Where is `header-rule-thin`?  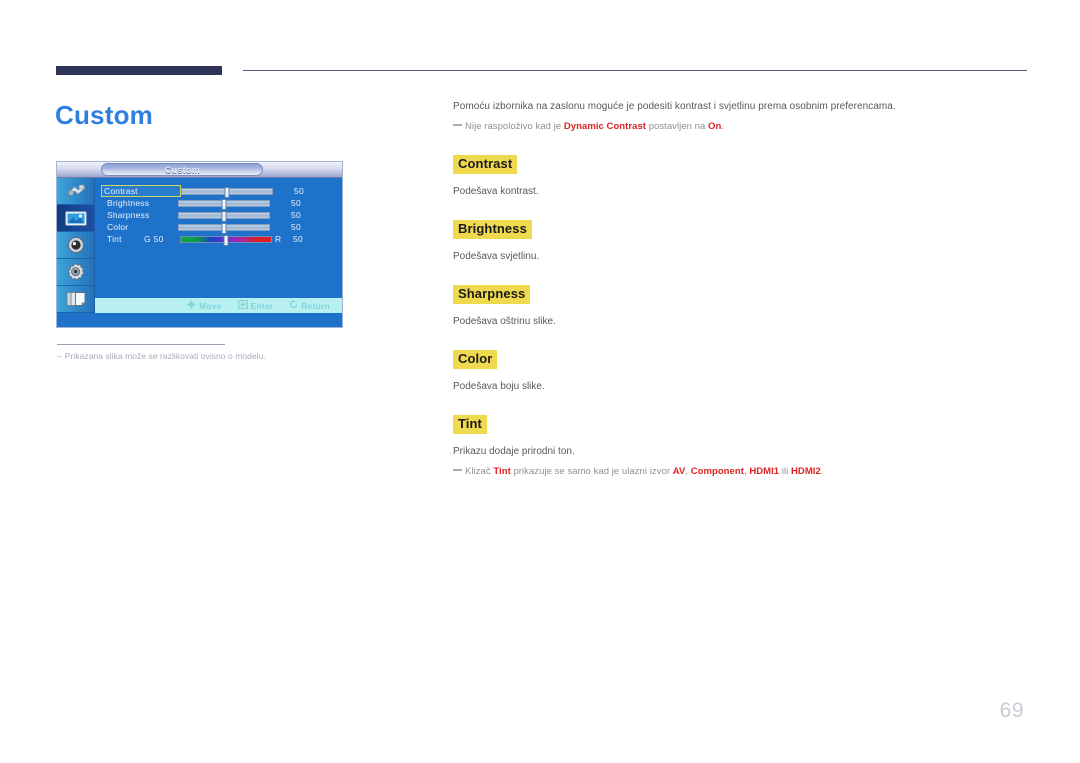 header-rule-thin is located at coordinates (635, 70).